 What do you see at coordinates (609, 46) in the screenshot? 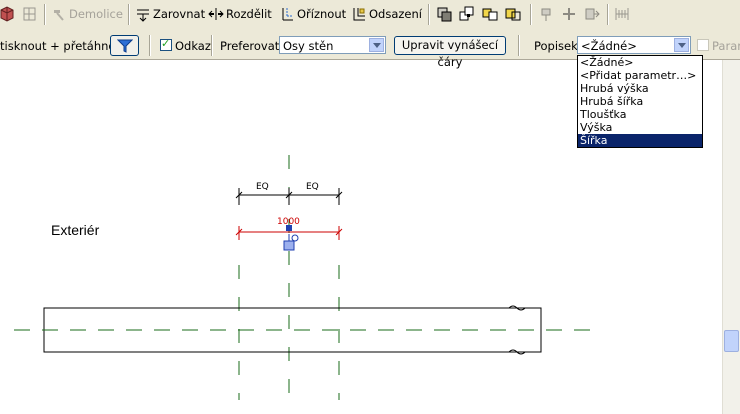
I see `popisek-value: <Žádné>` at bounding box center [609, 46].